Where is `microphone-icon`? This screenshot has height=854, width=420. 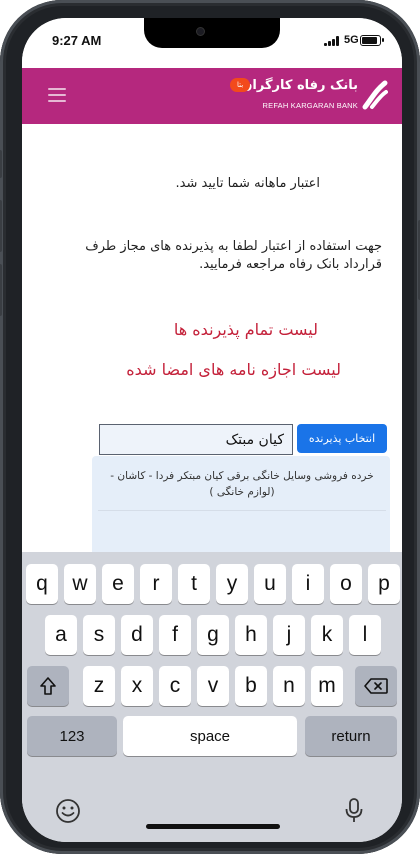
microphone-icon is located at coordinates (354, 811).